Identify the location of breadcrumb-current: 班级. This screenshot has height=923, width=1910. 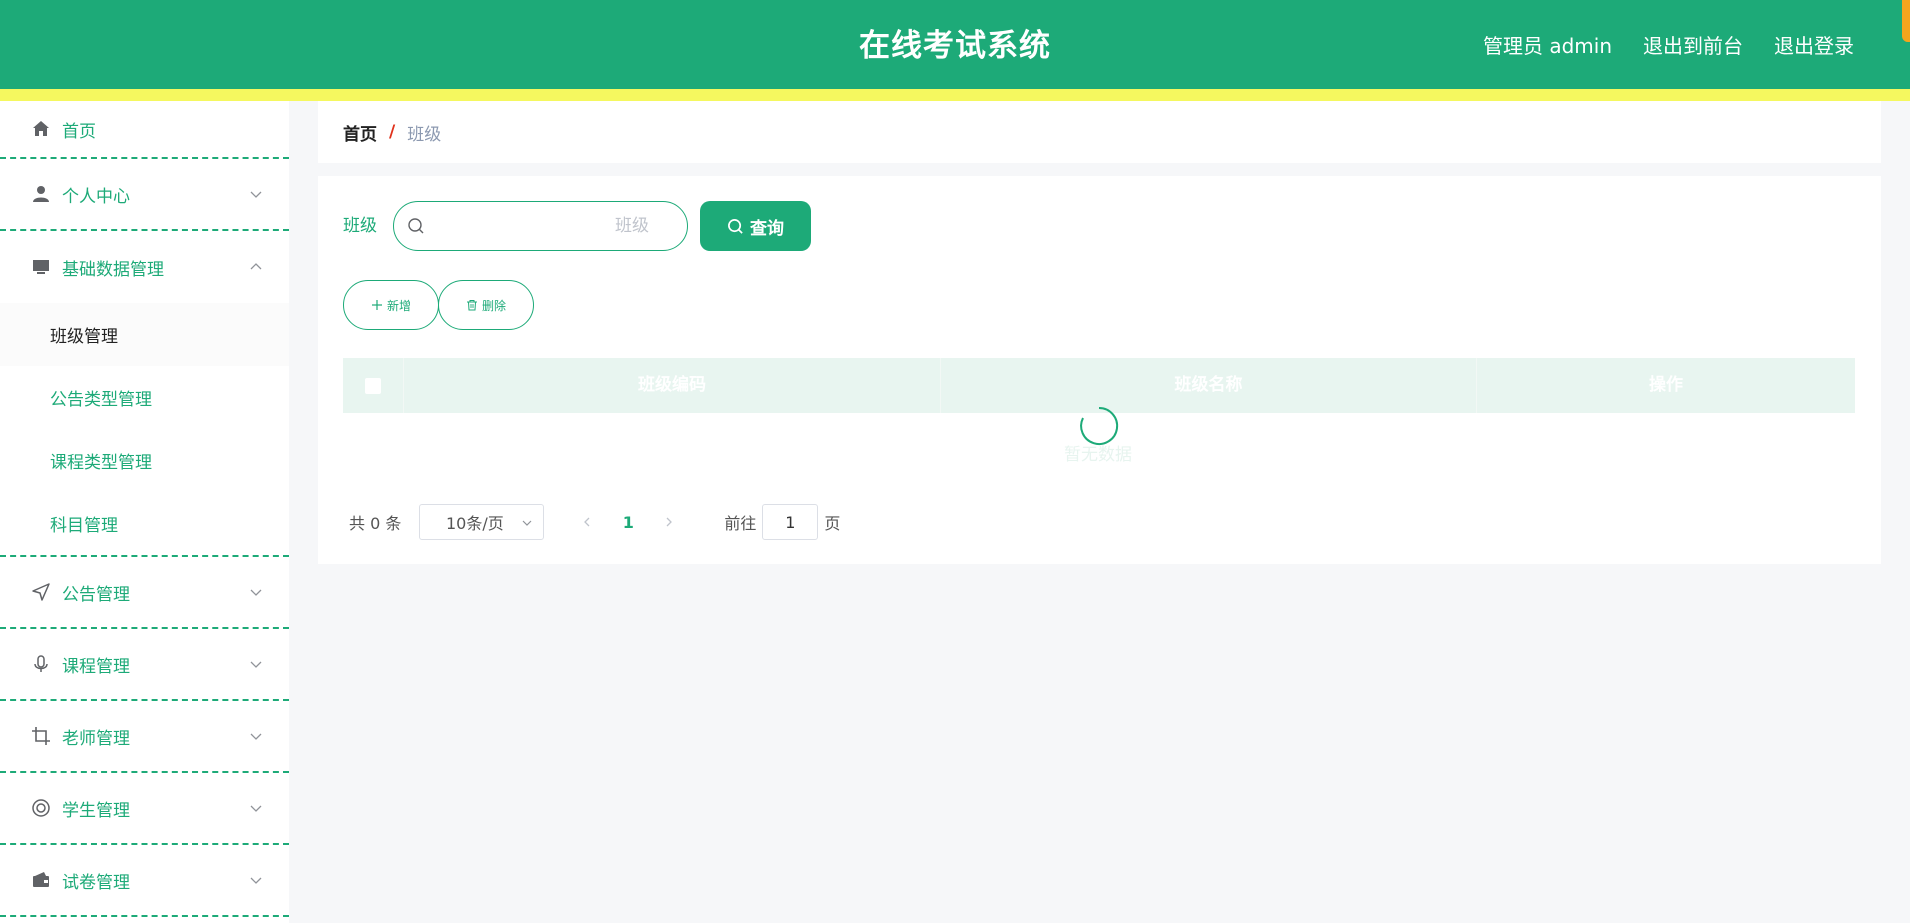
(424, 134).